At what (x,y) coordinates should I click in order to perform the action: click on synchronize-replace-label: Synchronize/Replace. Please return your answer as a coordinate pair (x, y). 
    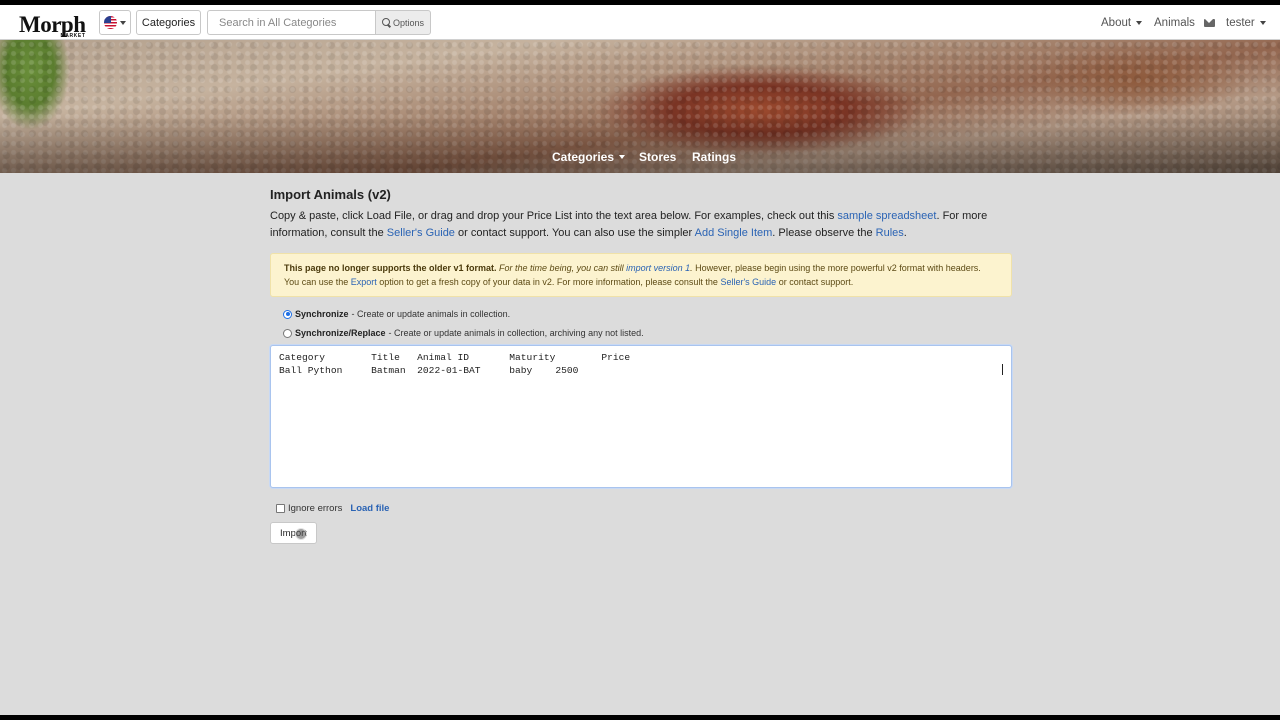
    Looking at the image, I should click on (340, 333).